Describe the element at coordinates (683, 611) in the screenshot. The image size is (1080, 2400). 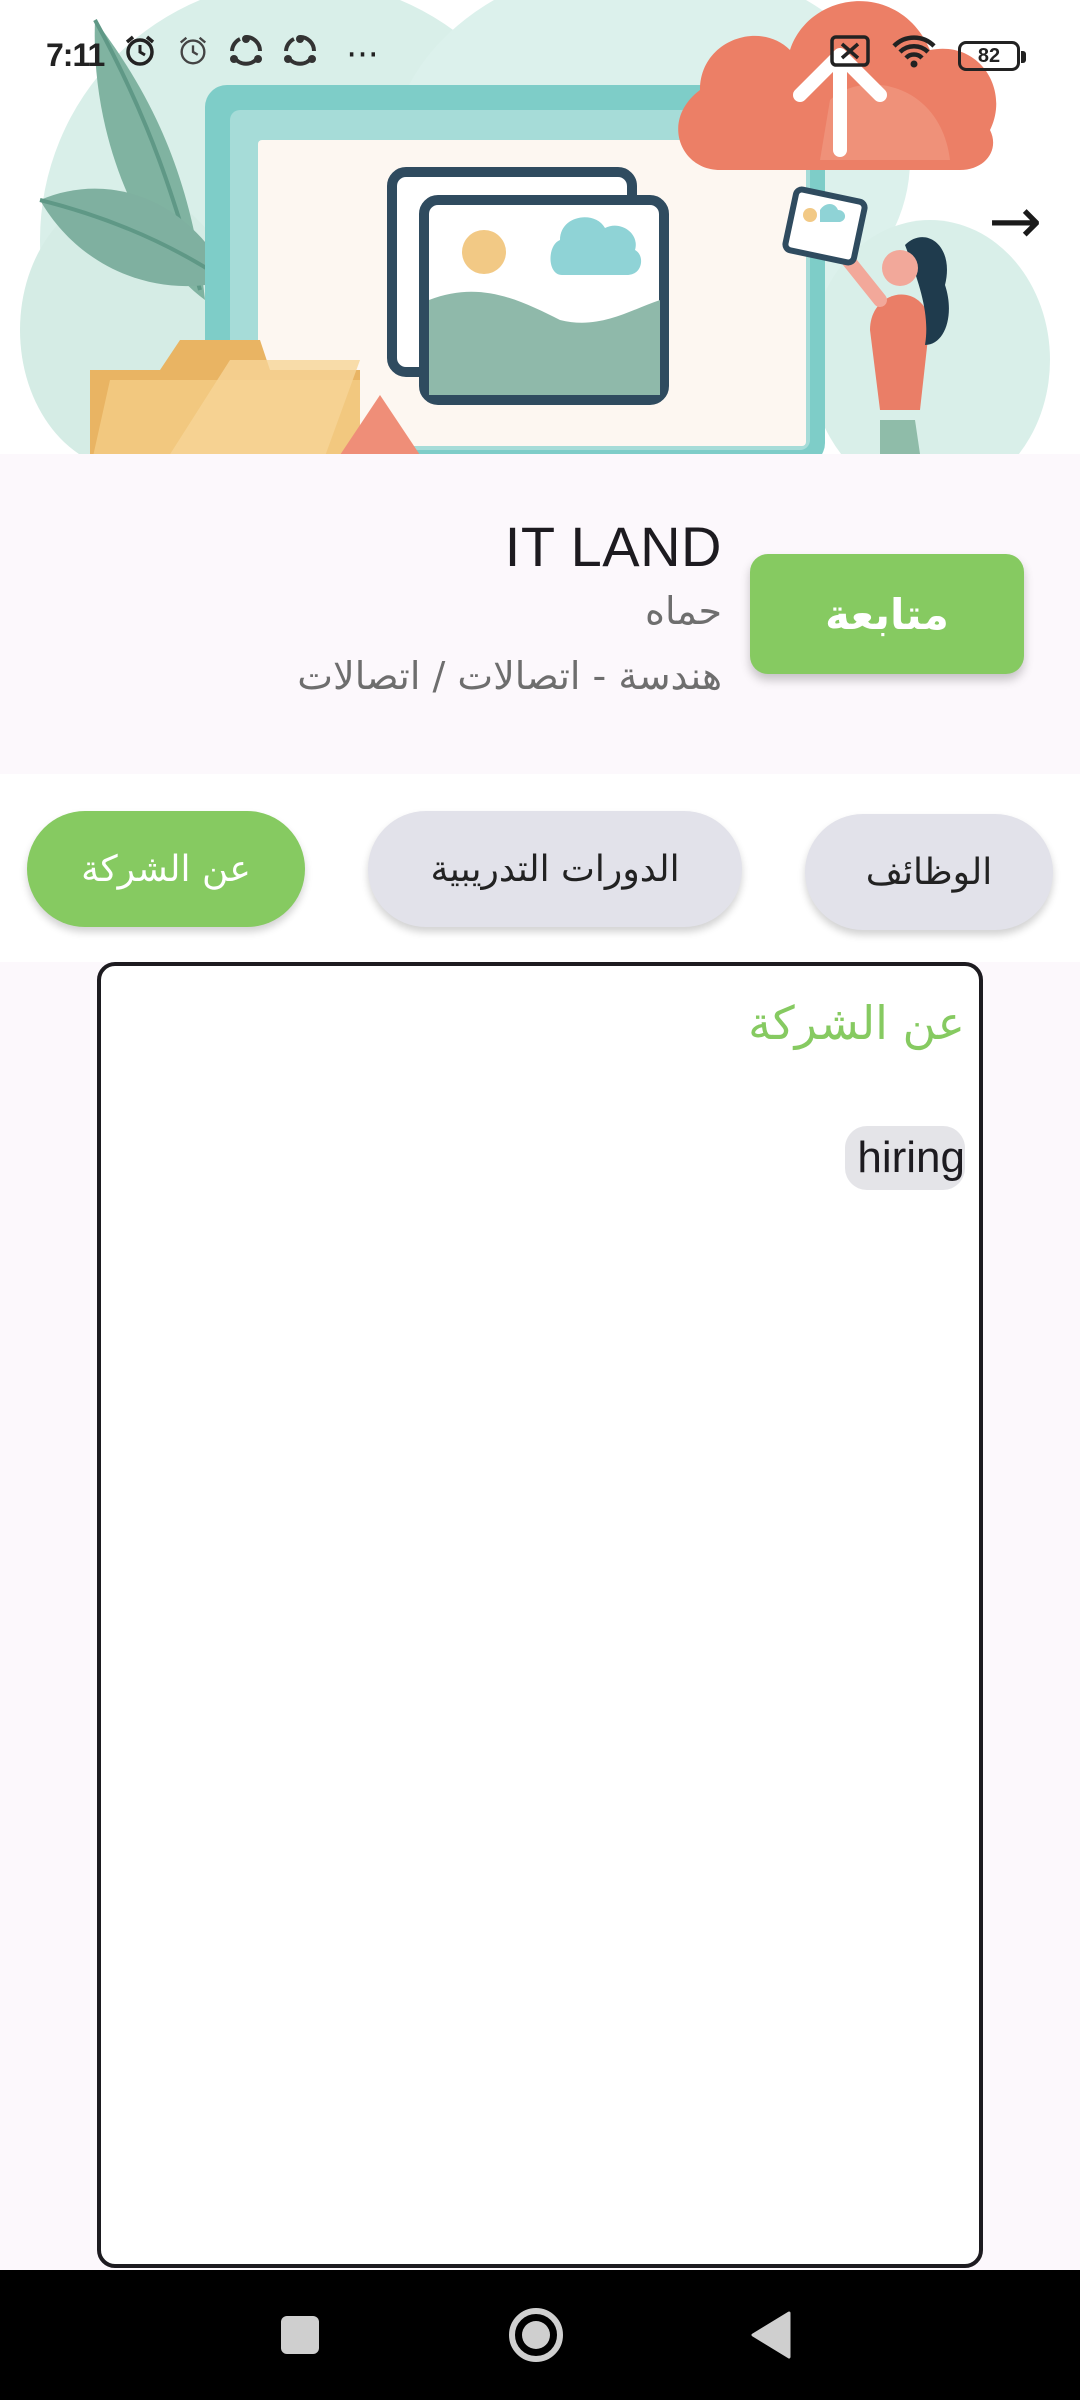
I see `company-city: حماه` at that location.